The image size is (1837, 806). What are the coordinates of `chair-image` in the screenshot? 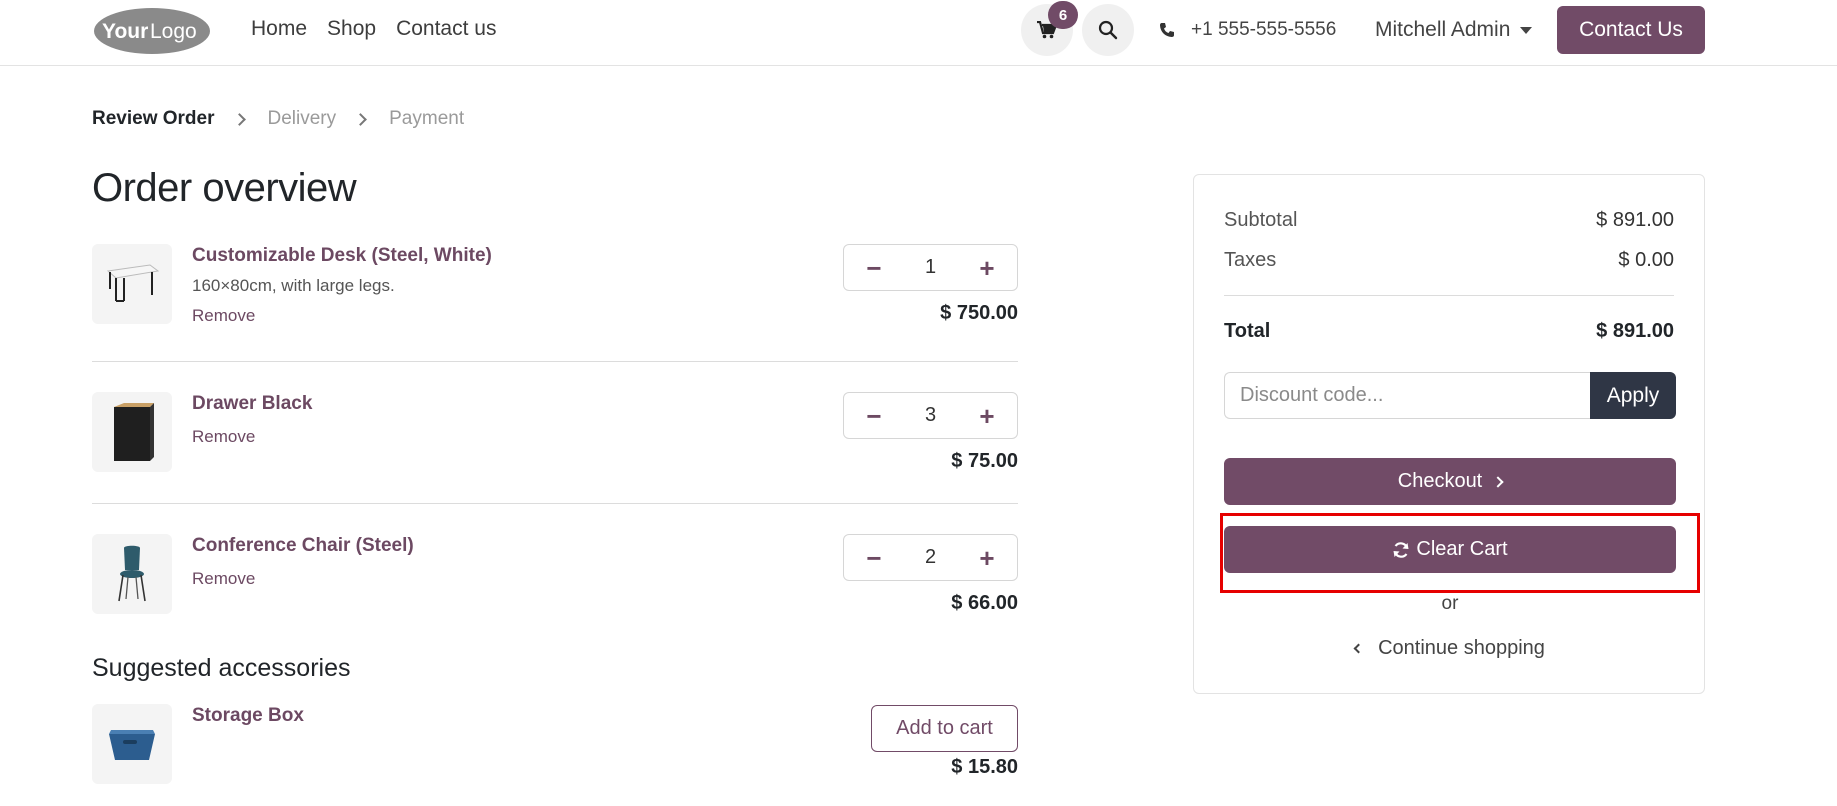 It's located at (132, 573).